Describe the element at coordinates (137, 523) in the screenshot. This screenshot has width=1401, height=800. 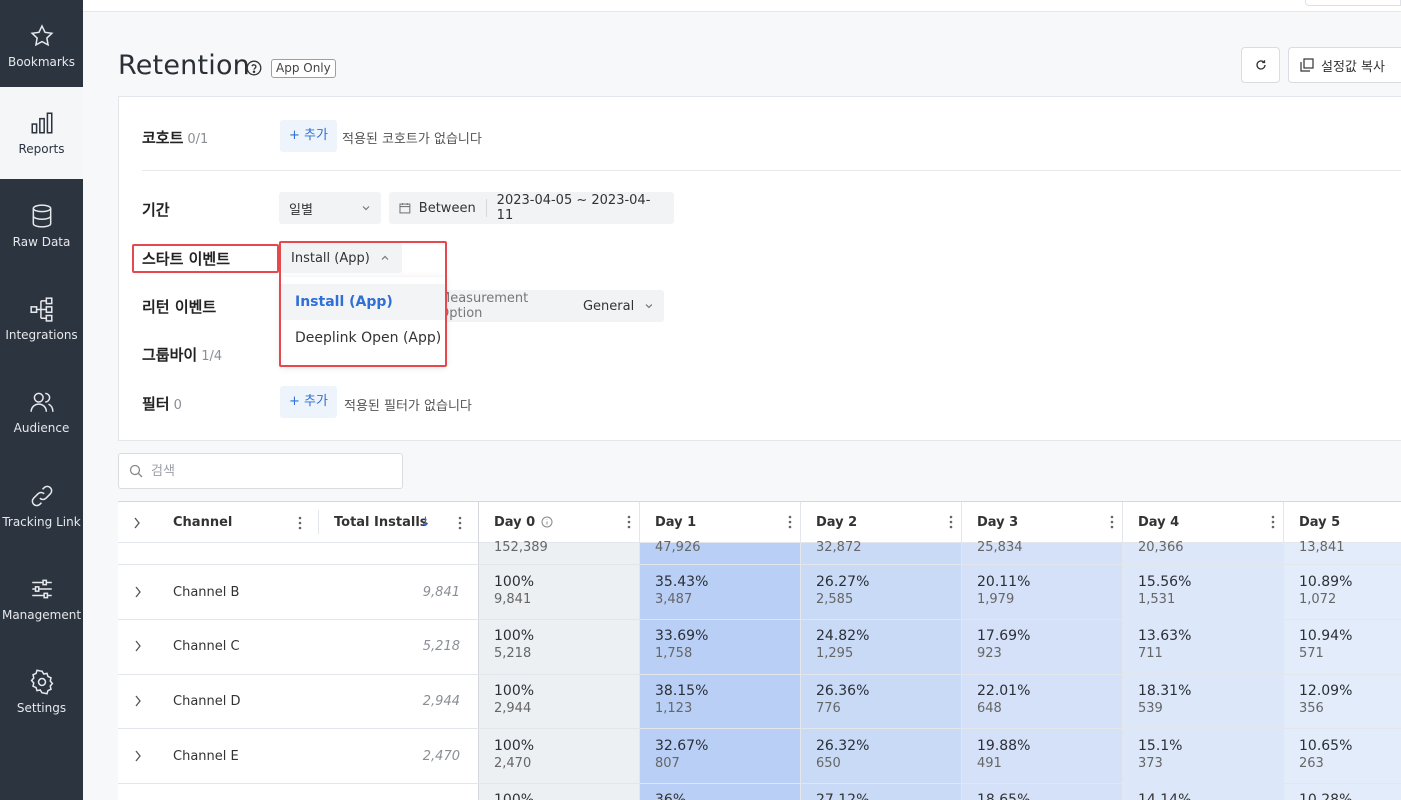
I see `expand-all-chevron-icon` at that location.